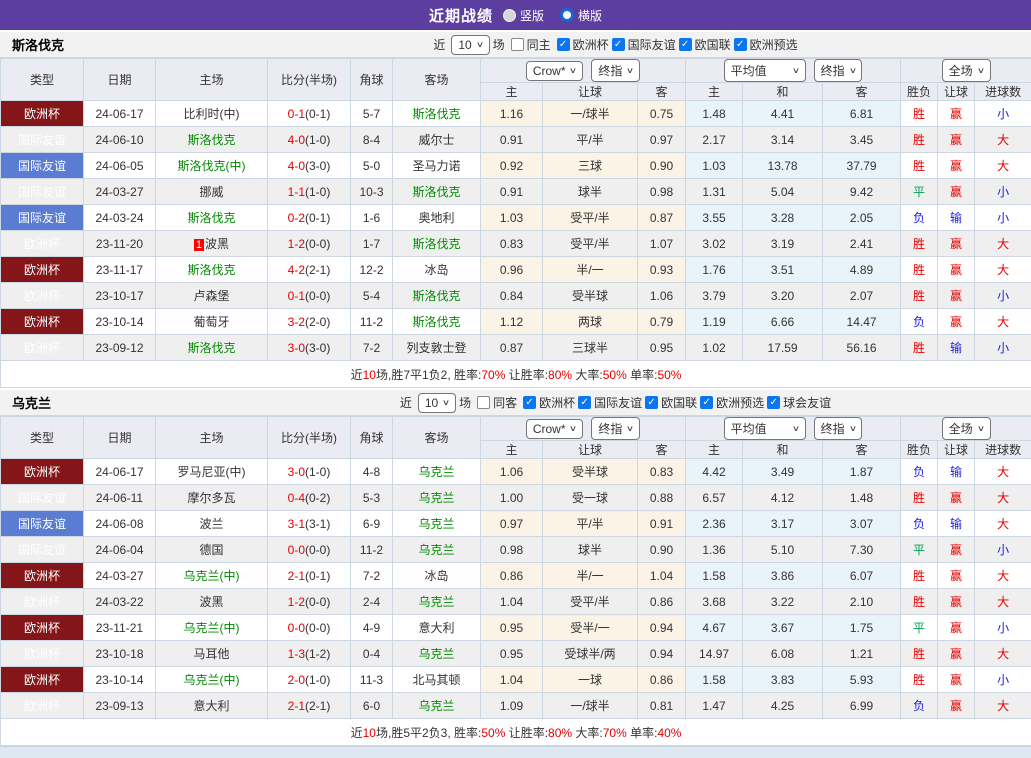 This screenshot has width=1031, height=758. I want to click on full-score: 3-0, so click(296, 348).